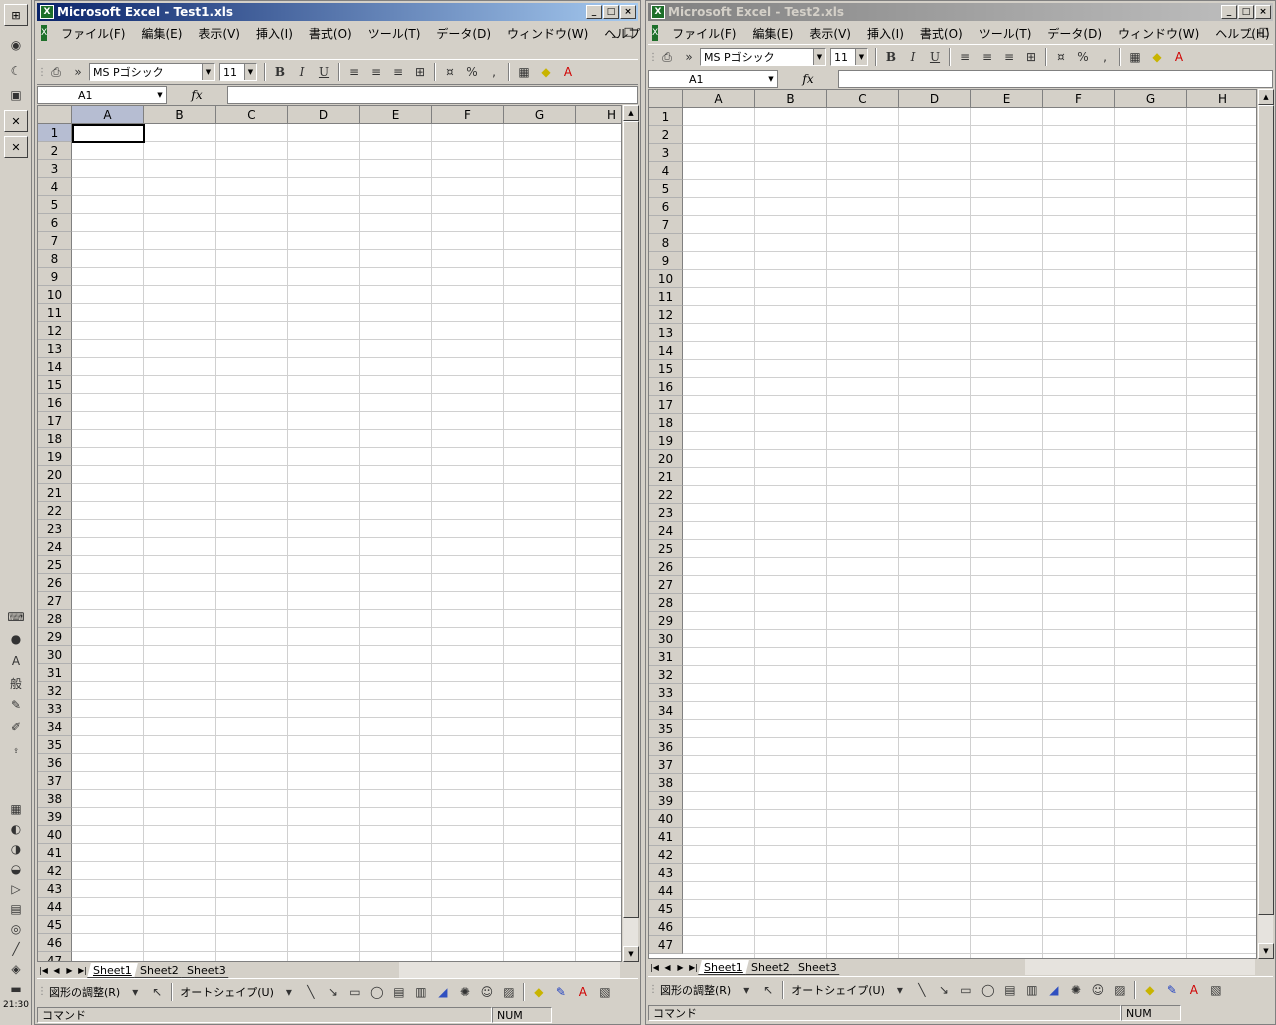 The image size is (1276, 1025). I want to click on row-header: 37, so click(55, 781).